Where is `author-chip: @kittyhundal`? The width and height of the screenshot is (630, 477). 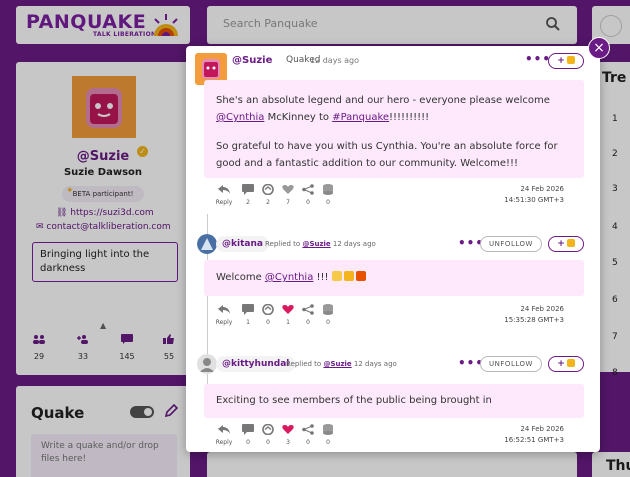
author-chip: @kittyhundal is located at coordinates (256, 364).